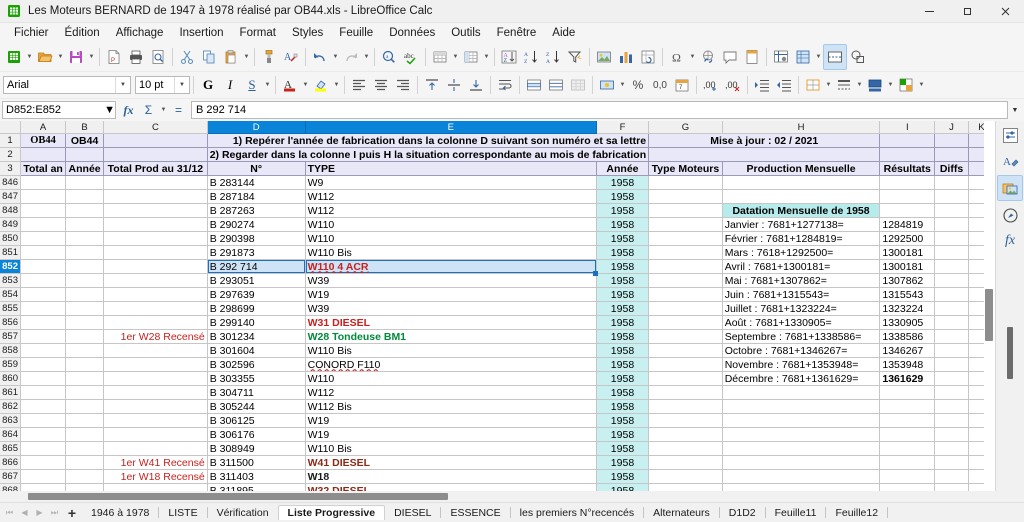 The height and width of the screenshot is (522, 1024). What do you see at coordinates (801, 196) in the screenshot?
I see `cell-h847` at bounding box center [801, 196].